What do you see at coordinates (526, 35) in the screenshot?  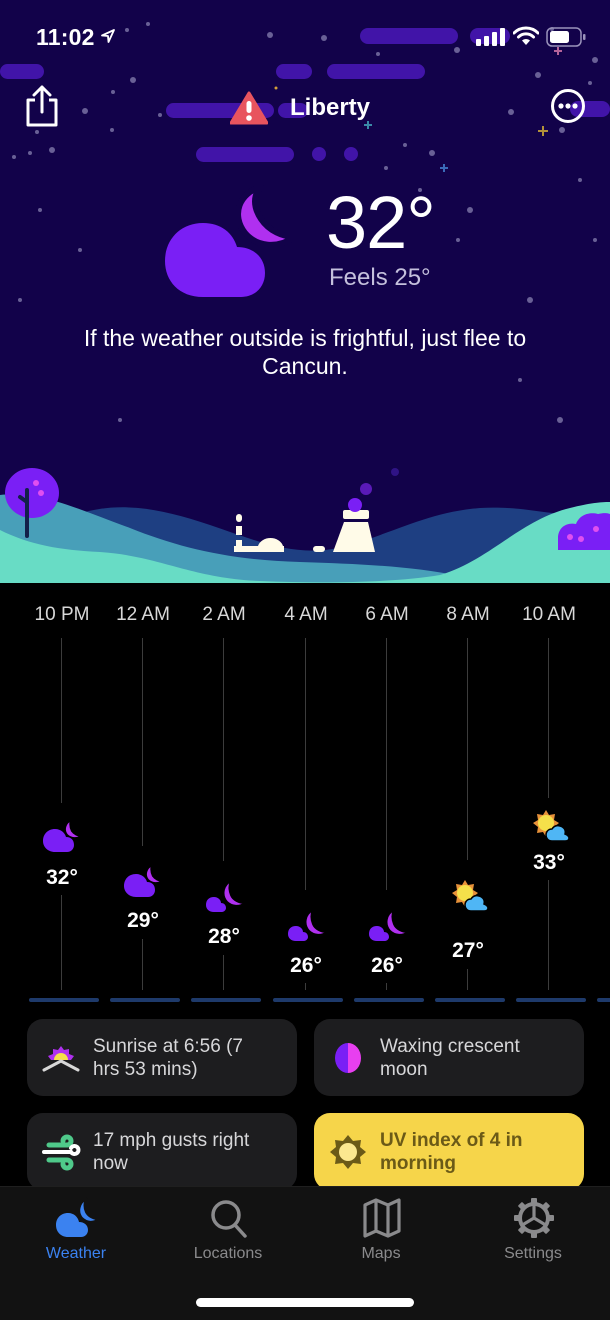 I see `wifi-icon` at bounding box center [526, 35].